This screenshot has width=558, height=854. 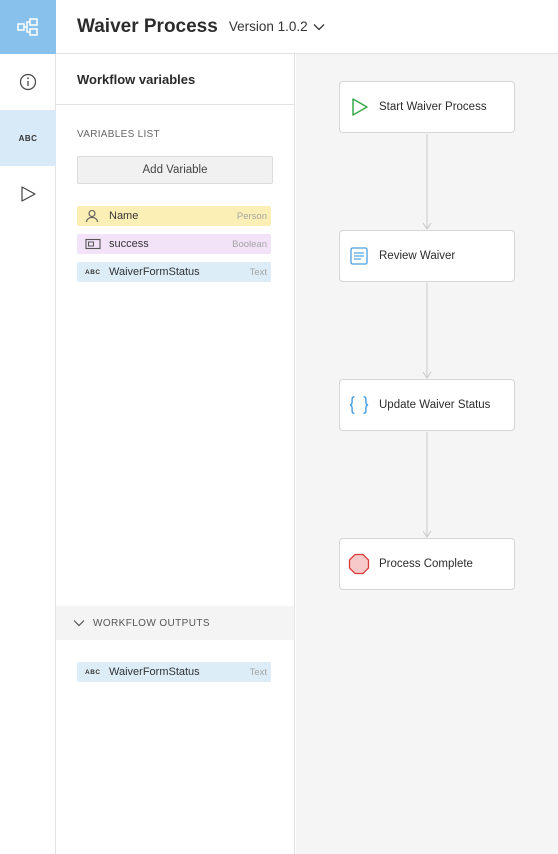 What do you see at coordinates (251, 216) in the screenshot?
I see `variable-type: Person` at bounding box center [251, 216].